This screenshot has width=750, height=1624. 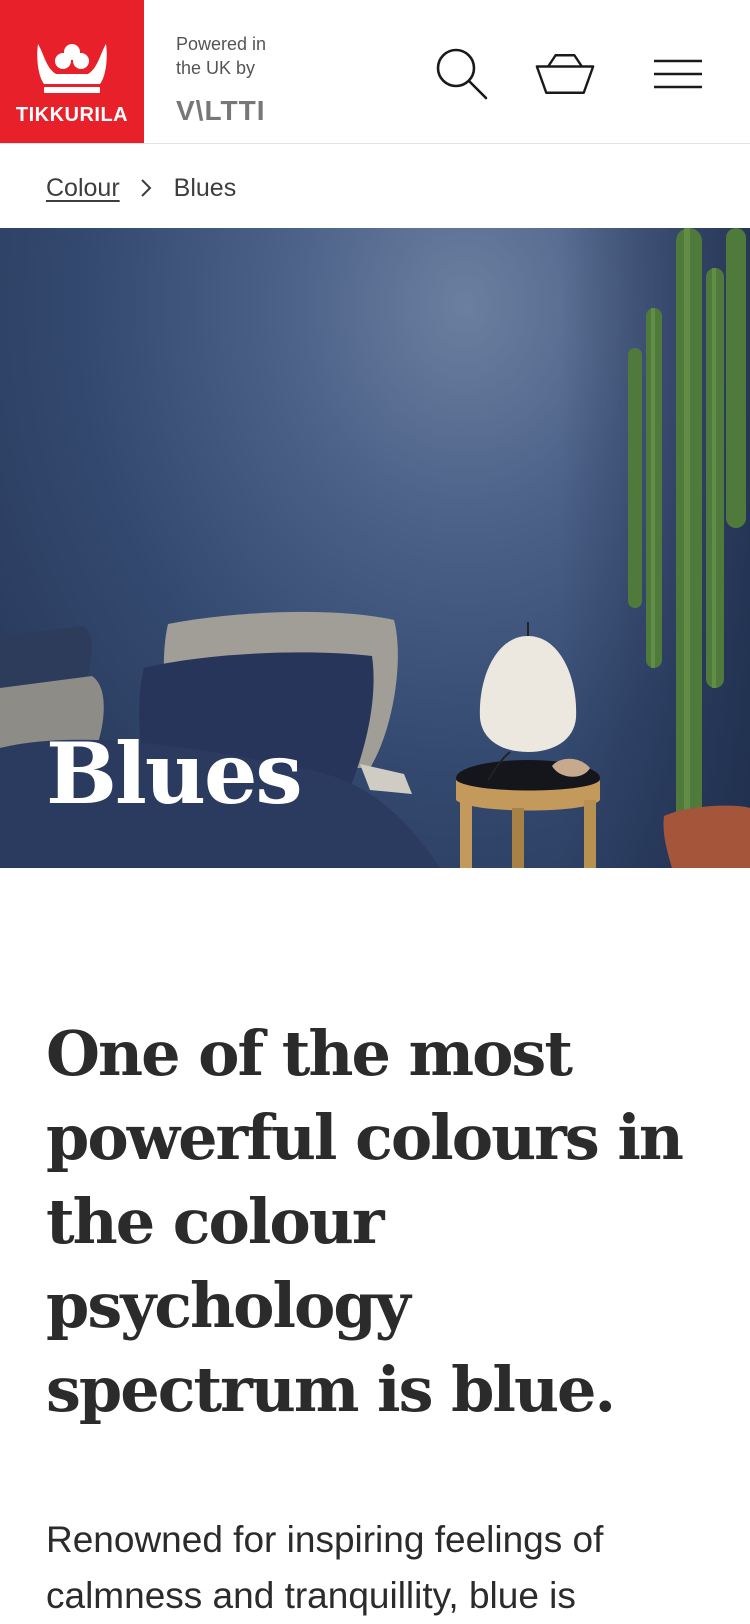 I want to click on menu-button, so click(x=678, y=74).